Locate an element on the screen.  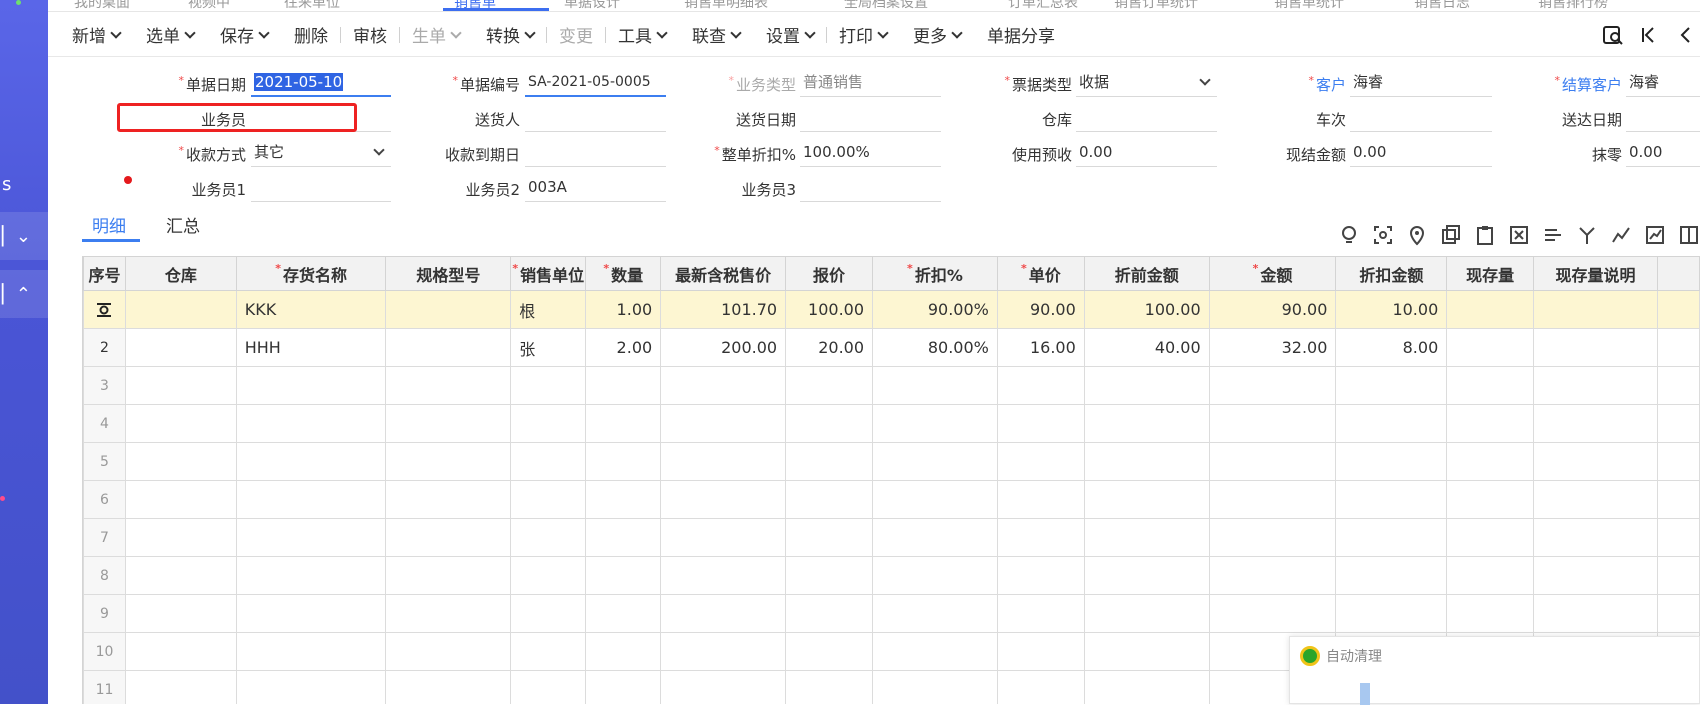
cell-quote: 100.00 is located at coordinates (829, 309).